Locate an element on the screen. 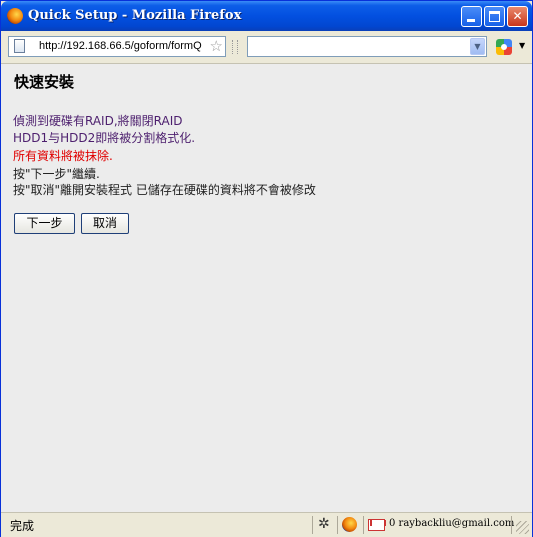 This screenshot has height=537, width=533. format-message: HDD1与HDD2即將被分割格式化. is located at coordinates (104, 138).